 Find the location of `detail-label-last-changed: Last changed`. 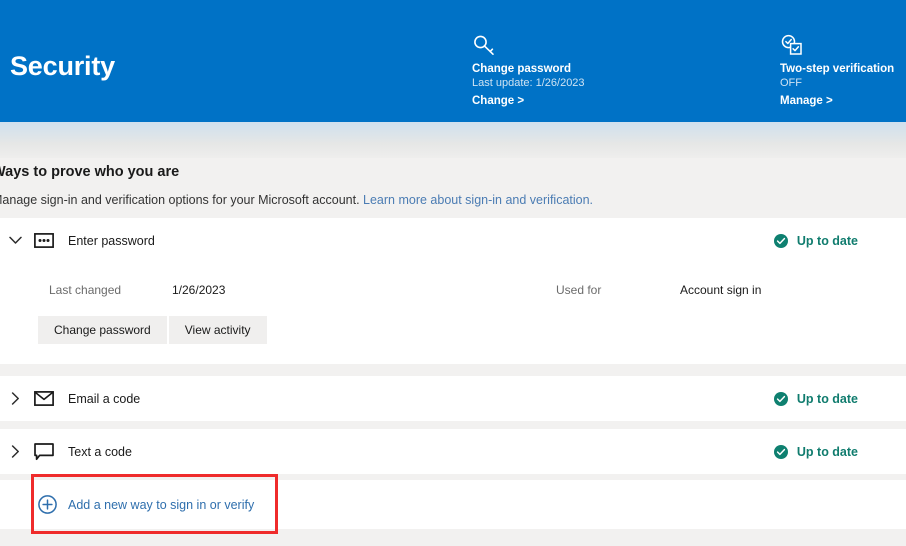

detail-label-last-changed: Last changed is located at coordinates (85, 290).